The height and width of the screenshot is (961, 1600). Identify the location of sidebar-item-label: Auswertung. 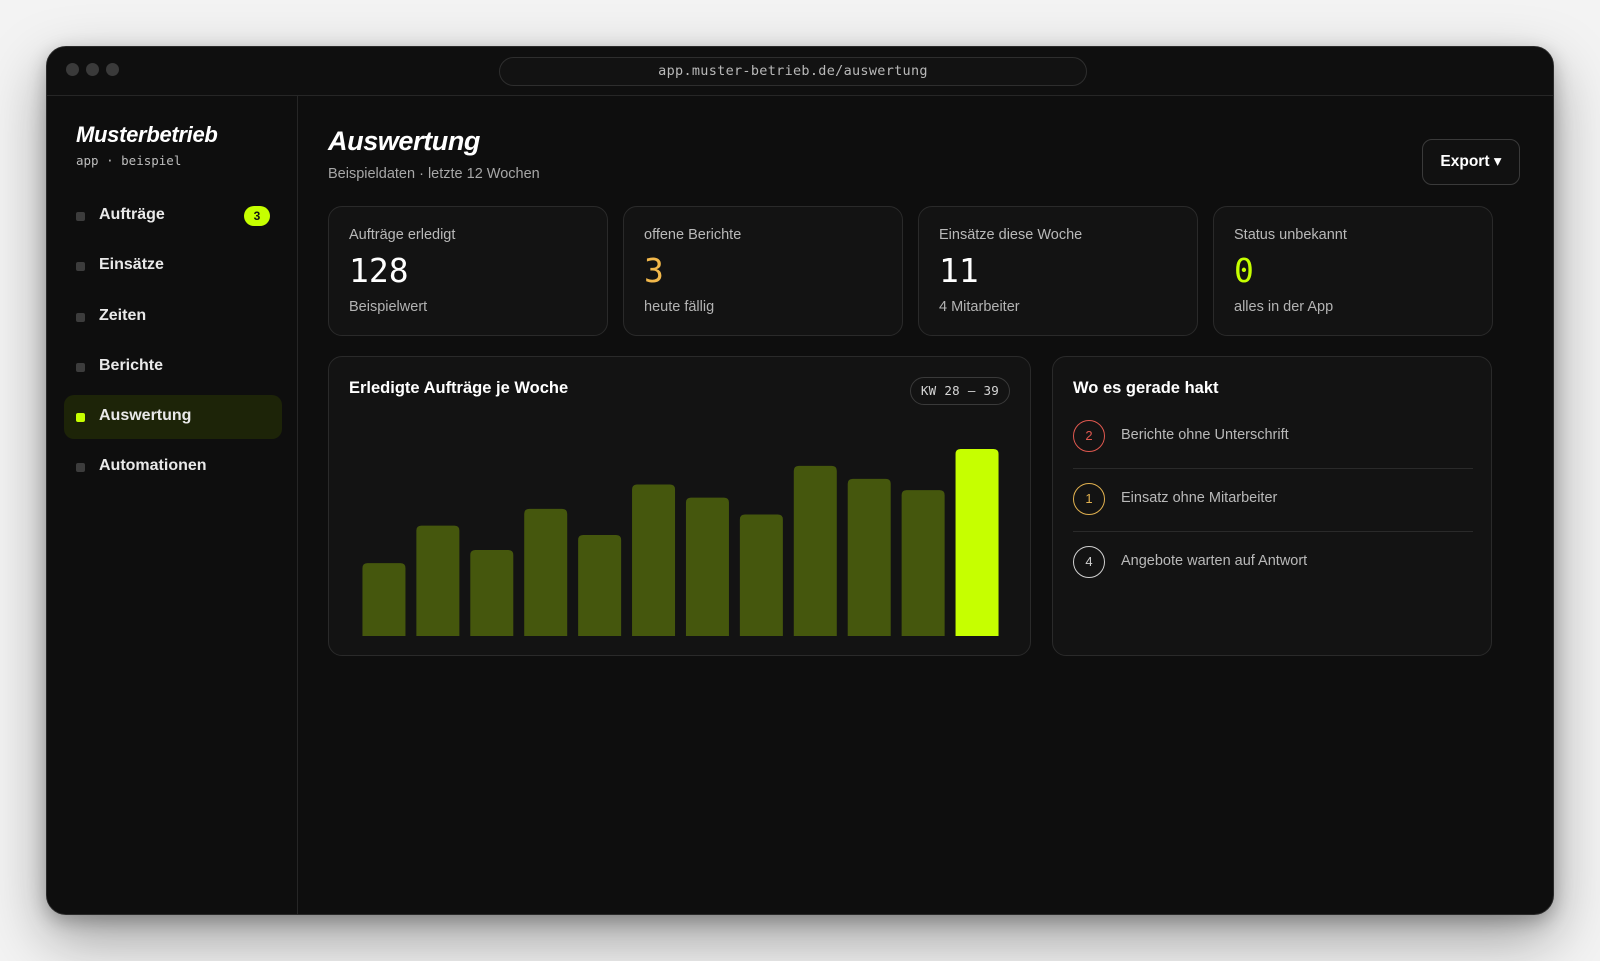
(145, 415).